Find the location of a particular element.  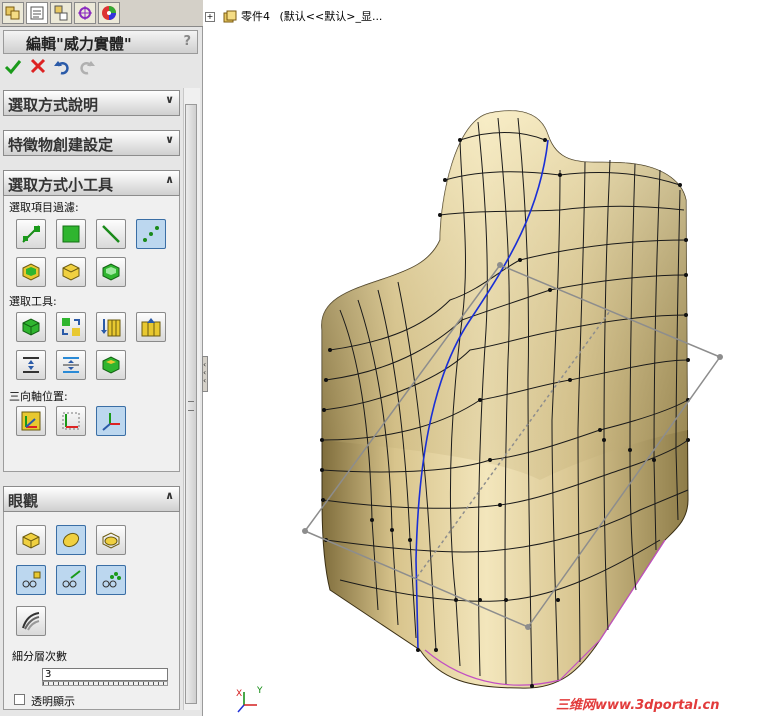

expand-icon: + is located at coordinates (210, 17).